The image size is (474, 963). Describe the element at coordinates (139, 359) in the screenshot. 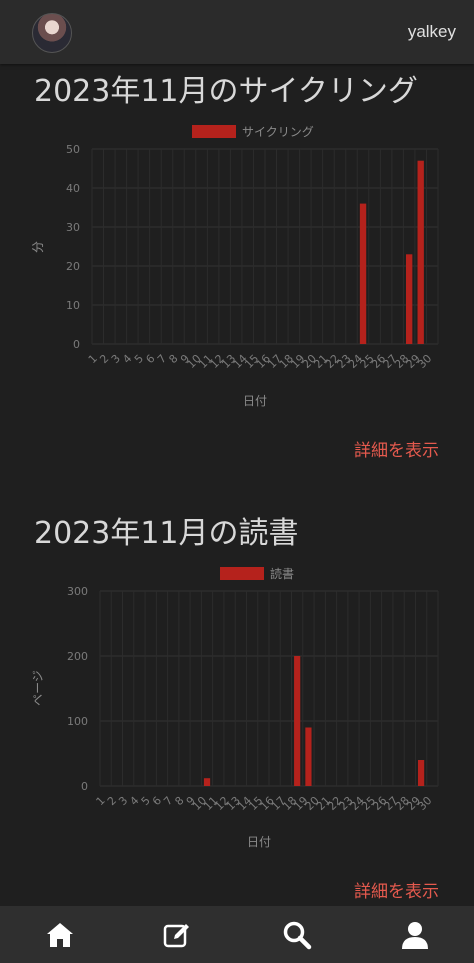

I see `x-tick-label: 5` at that location.